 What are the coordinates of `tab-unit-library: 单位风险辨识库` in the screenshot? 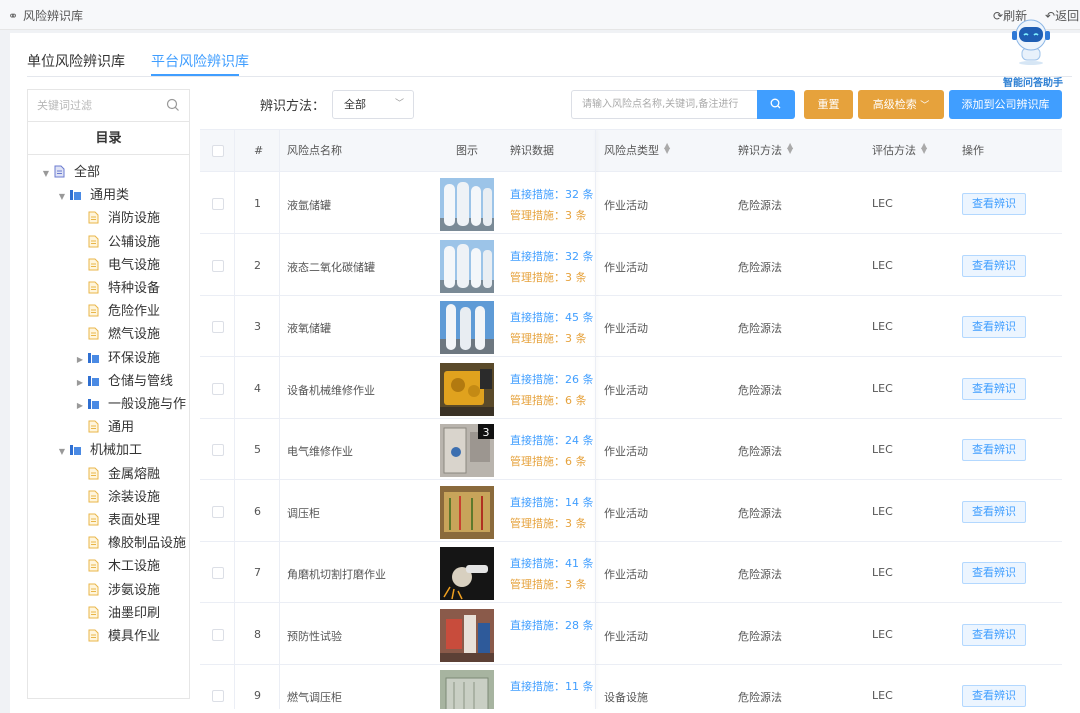 It's located at (76, 61).